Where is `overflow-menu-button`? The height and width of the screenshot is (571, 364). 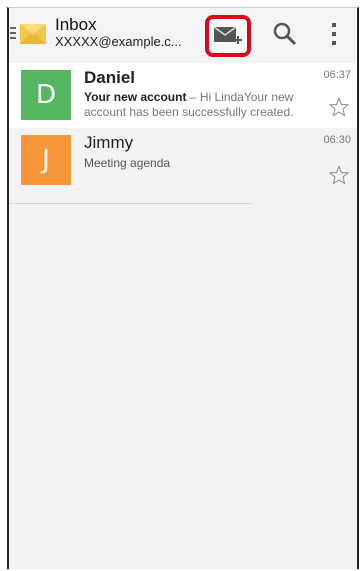 overflow-menu-button is located at coordinates (334, 34).